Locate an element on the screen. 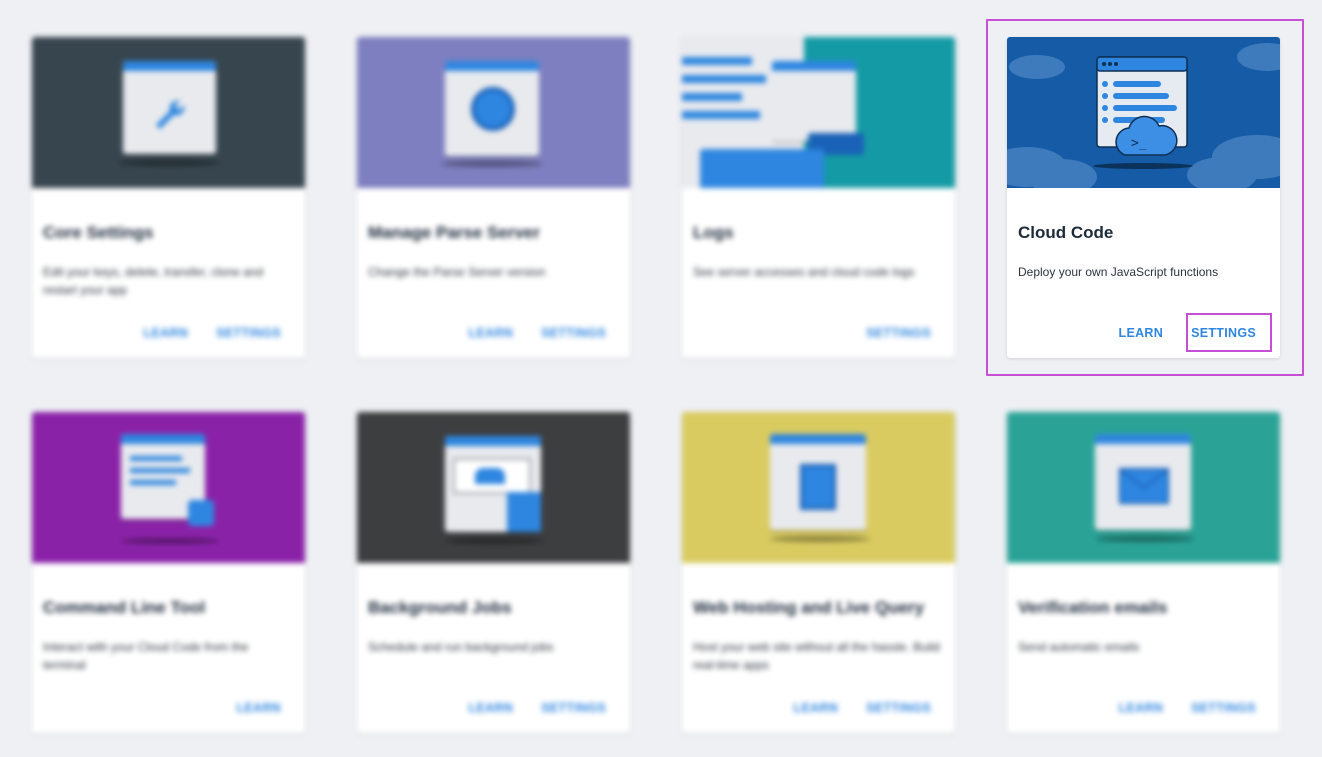 The height and width of the screenshot is (757, 1322). card-description: Send automatic emails is located at coordinates (1079, 647).